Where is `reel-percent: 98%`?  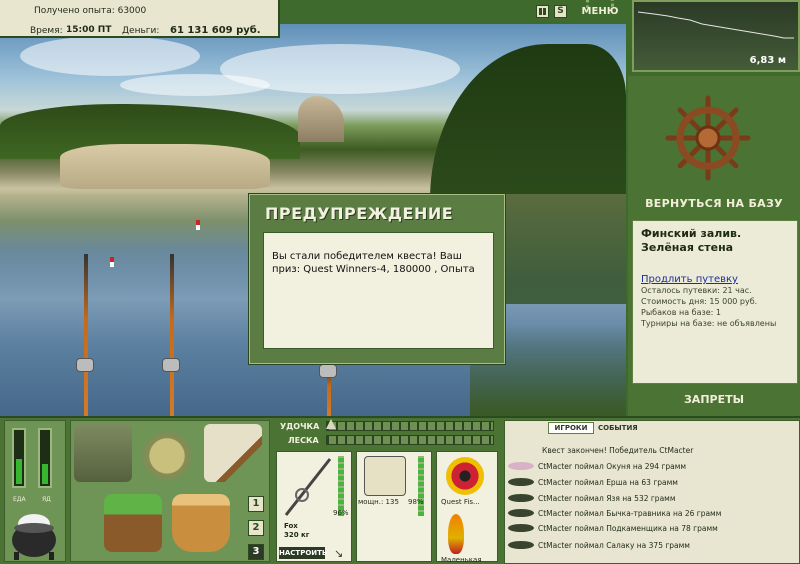 reel-percent: 98% is located at coordinates (416, 502).